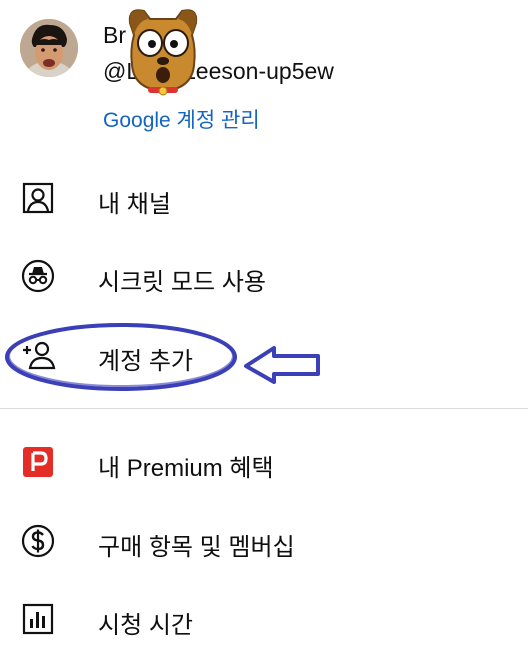  Describe the element at coordinates (38, 619) in the screenshot. I see `bar-chart-icon` at that location.